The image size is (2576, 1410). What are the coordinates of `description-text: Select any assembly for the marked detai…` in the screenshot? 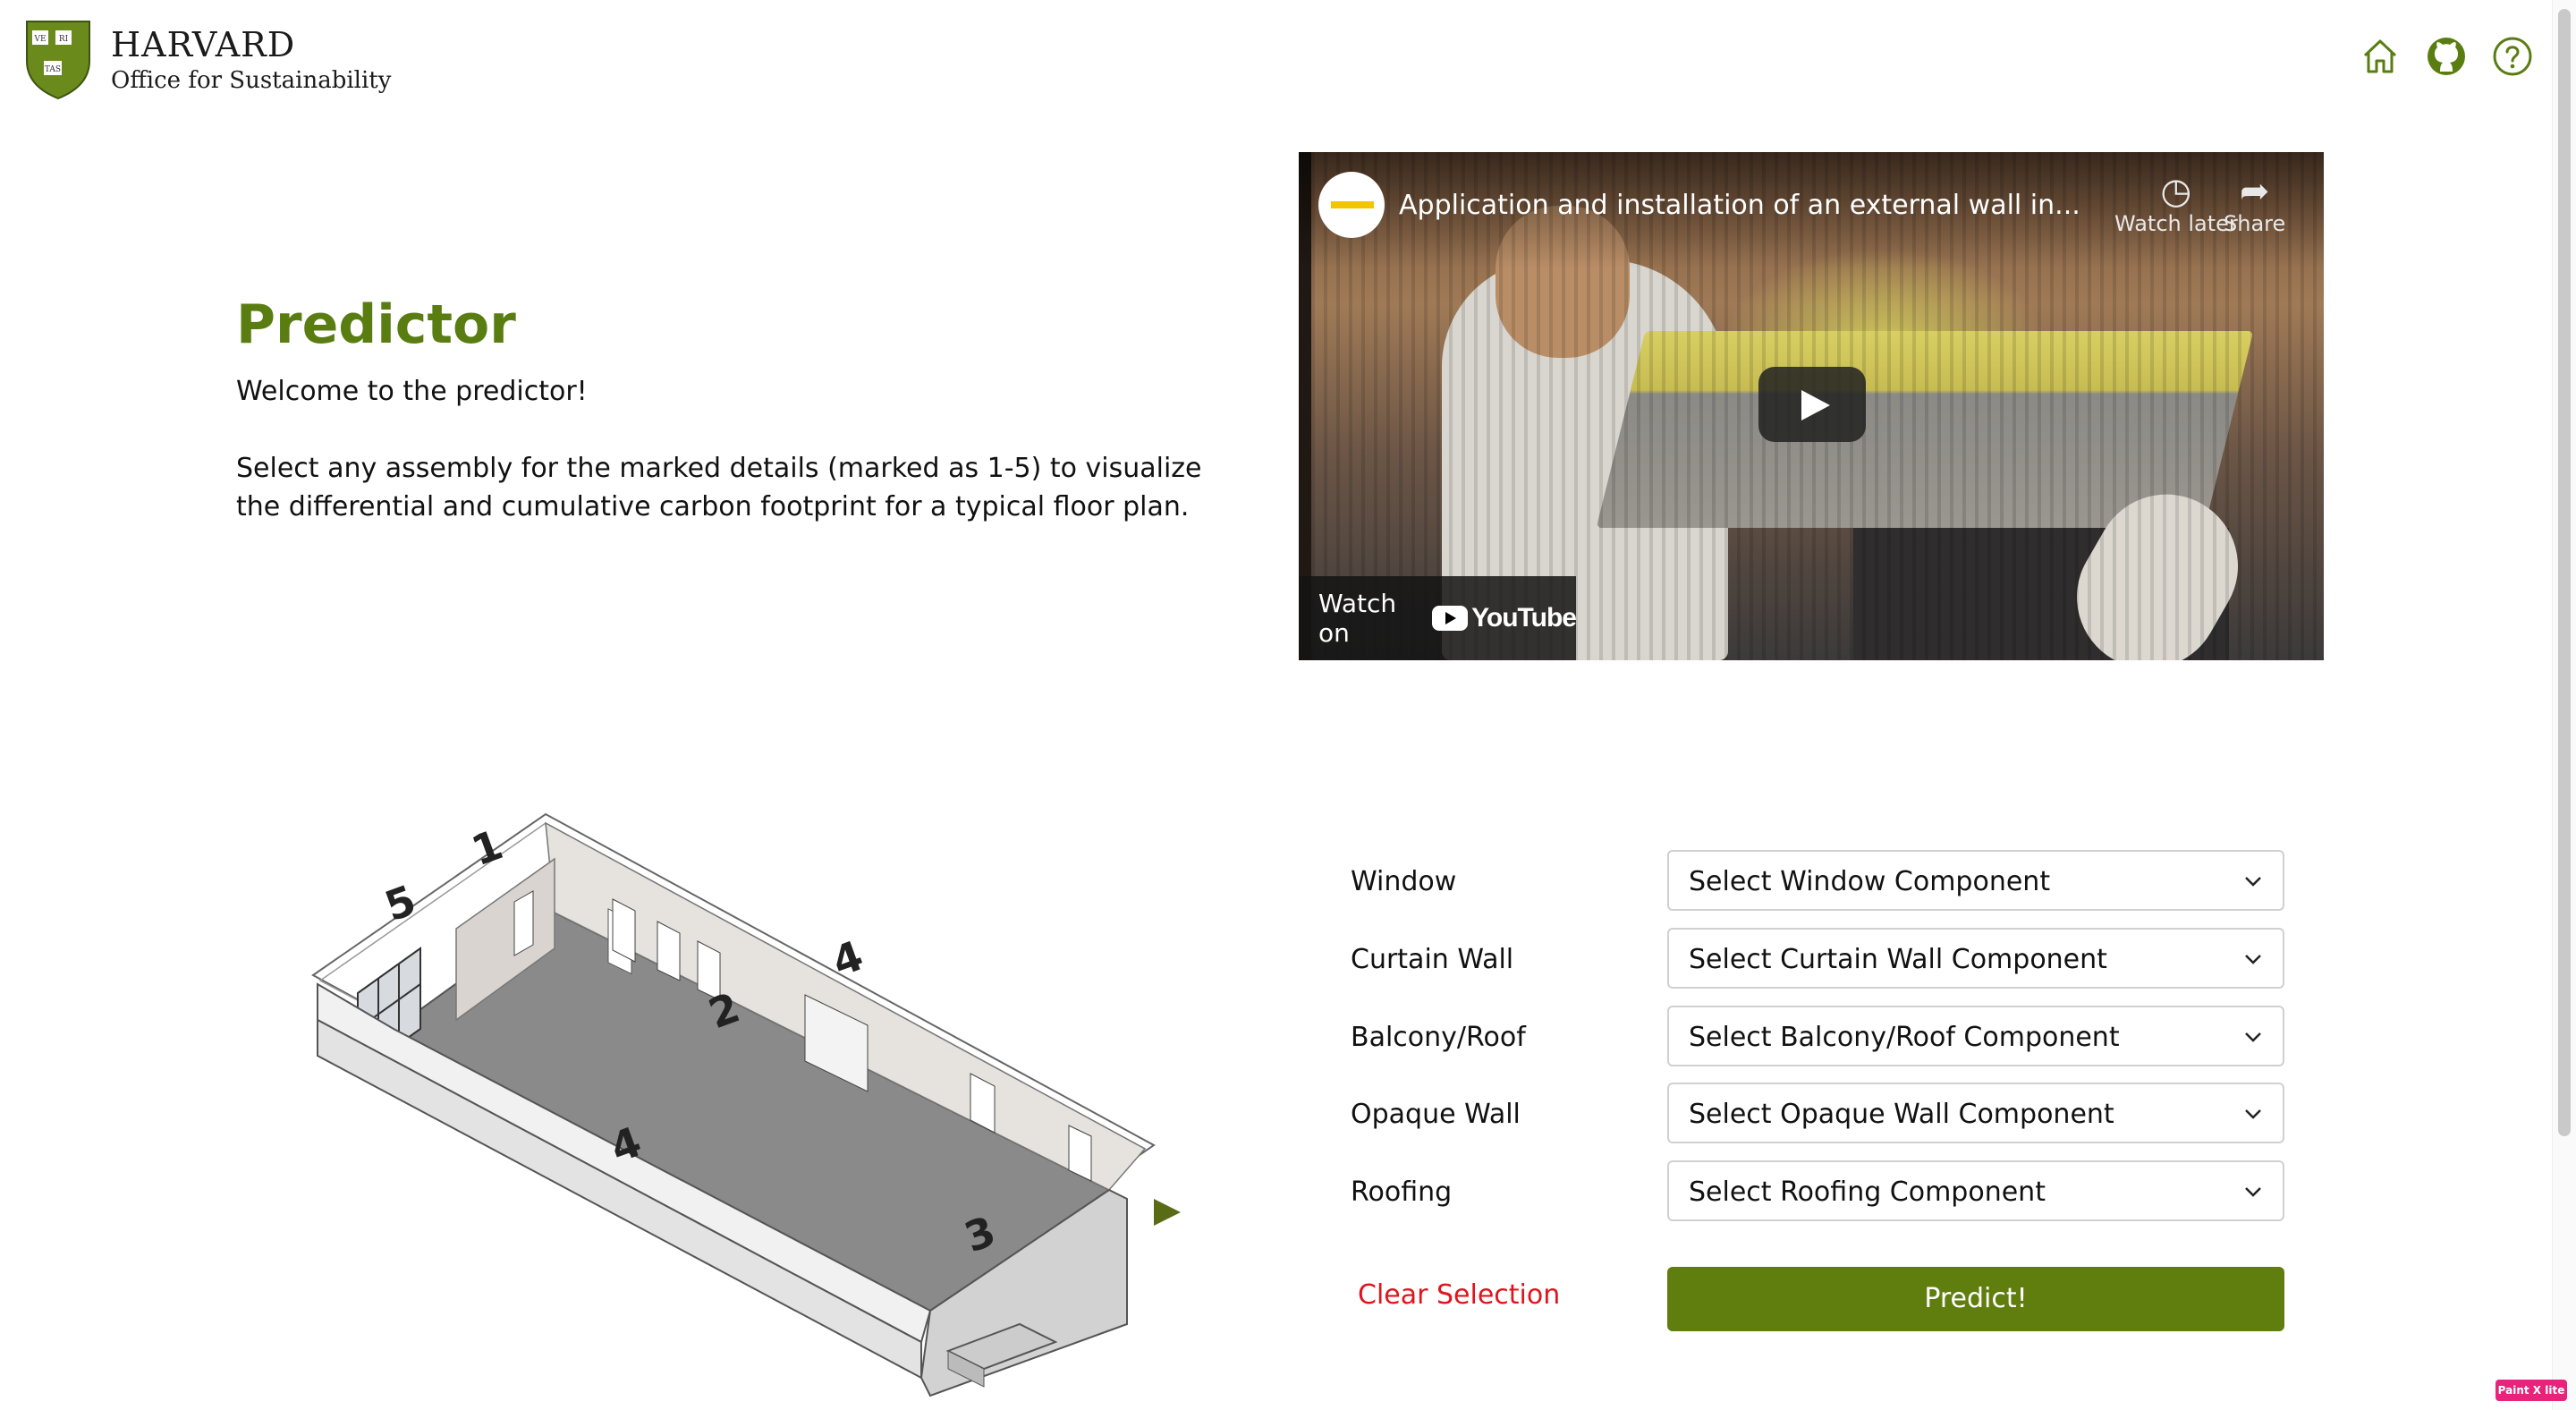 It's located at (719, 488).